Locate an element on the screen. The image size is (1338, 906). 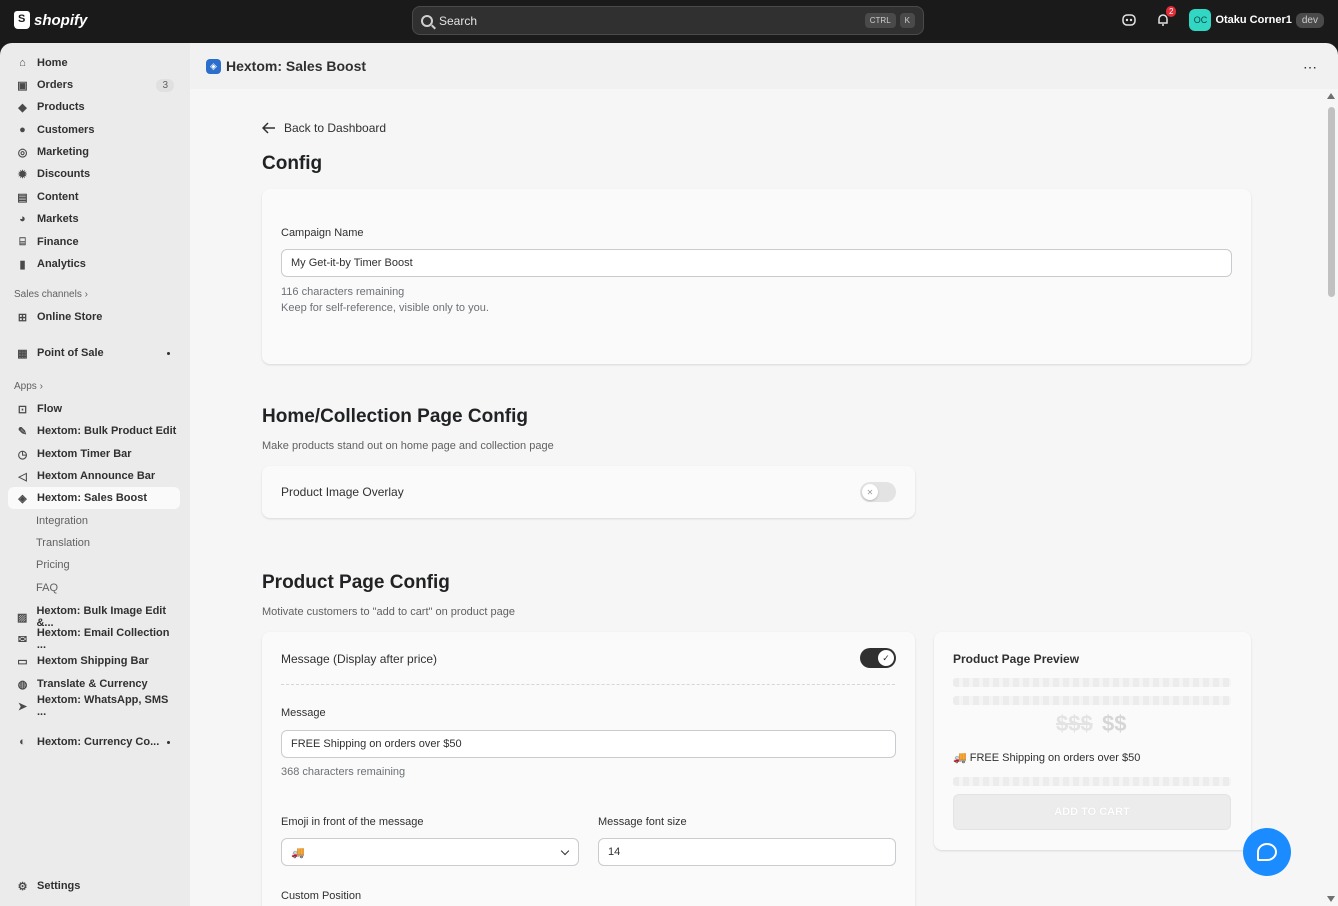
sidebar-item-settings: ⚙ Settings is located at coordinates (94, 886).